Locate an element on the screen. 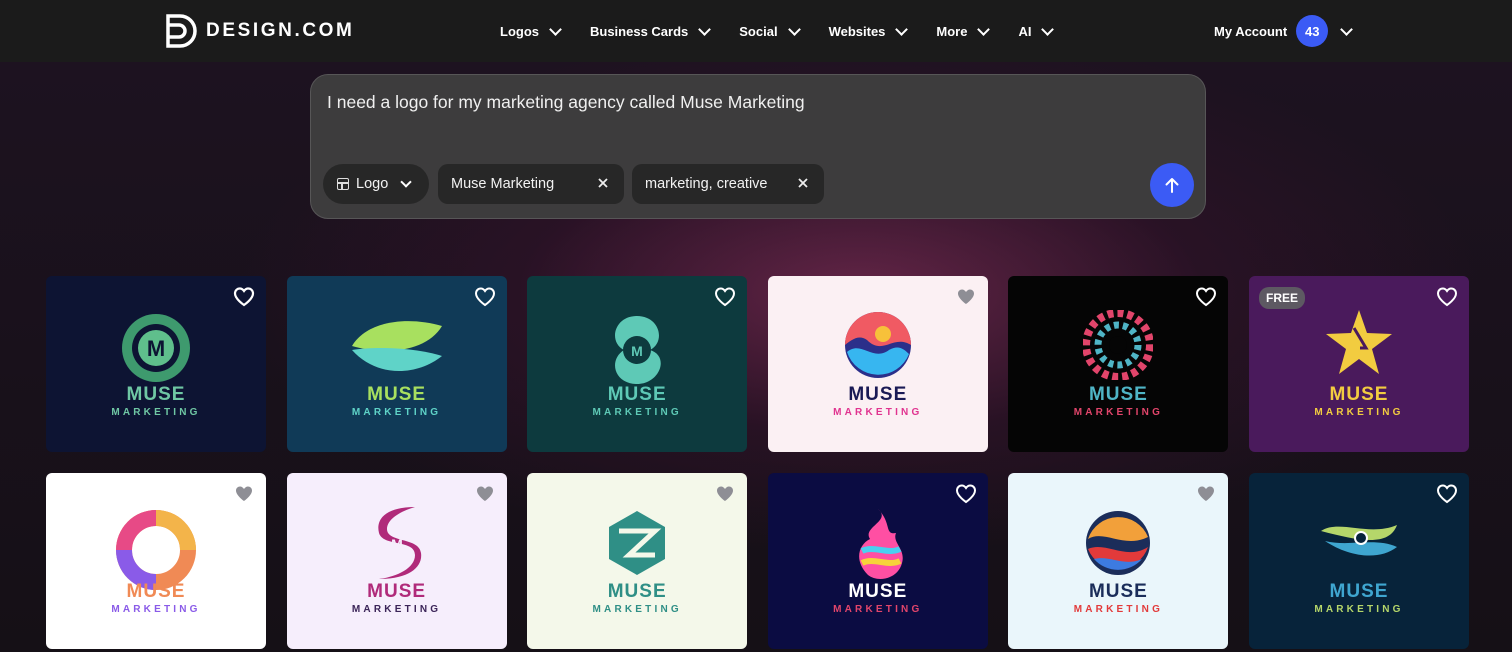  business-name-label: Muse Marketing is located at coordinates (503, 184).